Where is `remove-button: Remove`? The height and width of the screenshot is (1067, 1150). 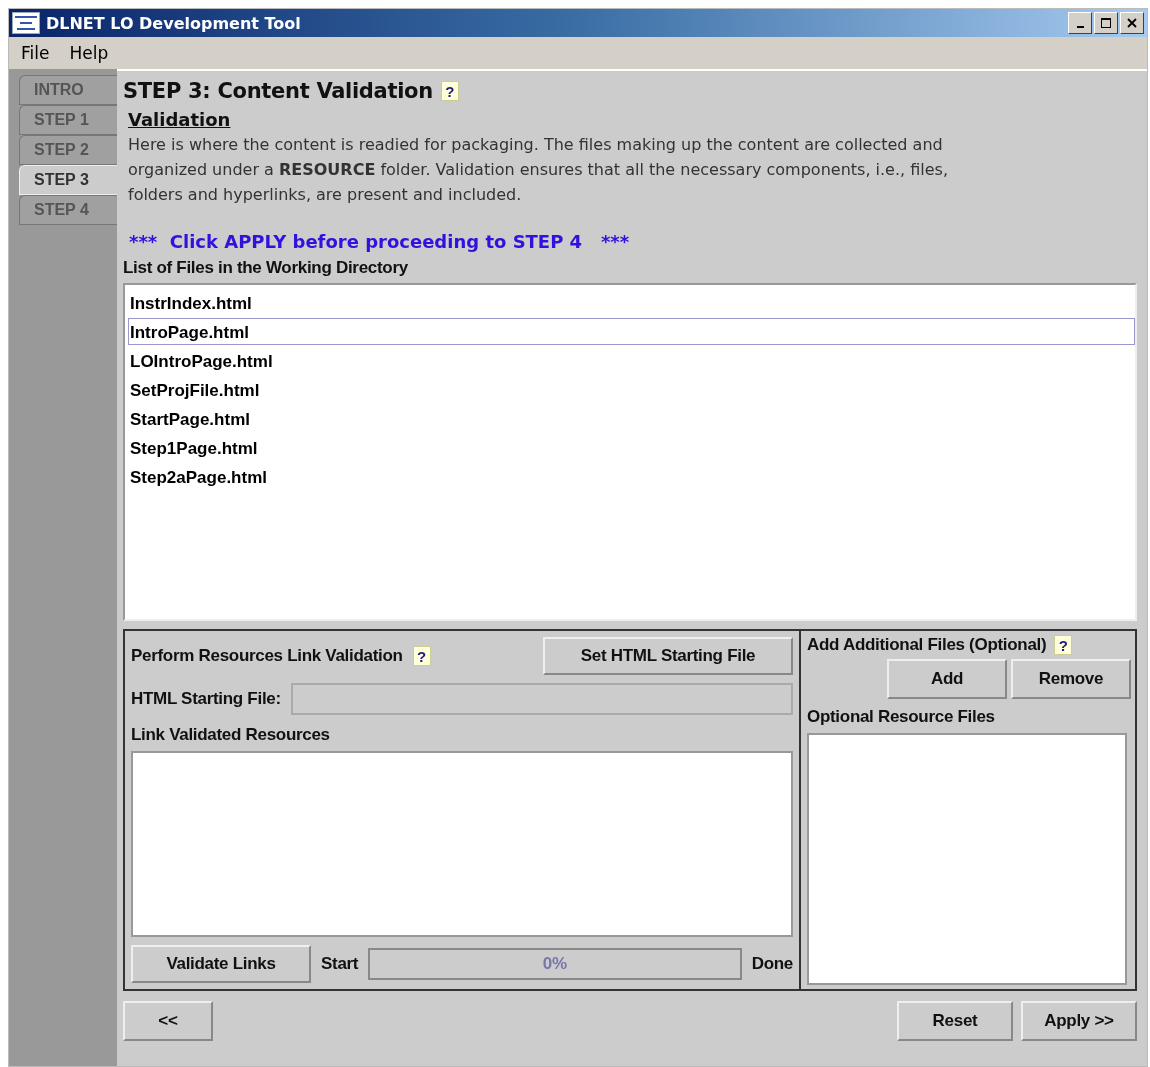
remove-button: Remove is located at coordinates (1071, 679).